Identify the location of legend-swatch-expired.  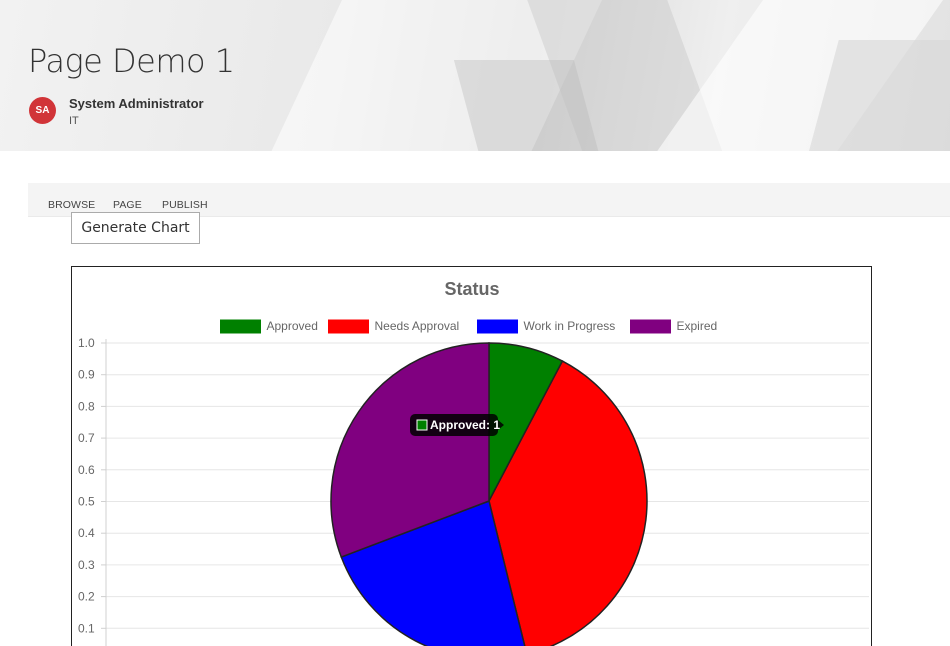
(650, 326).